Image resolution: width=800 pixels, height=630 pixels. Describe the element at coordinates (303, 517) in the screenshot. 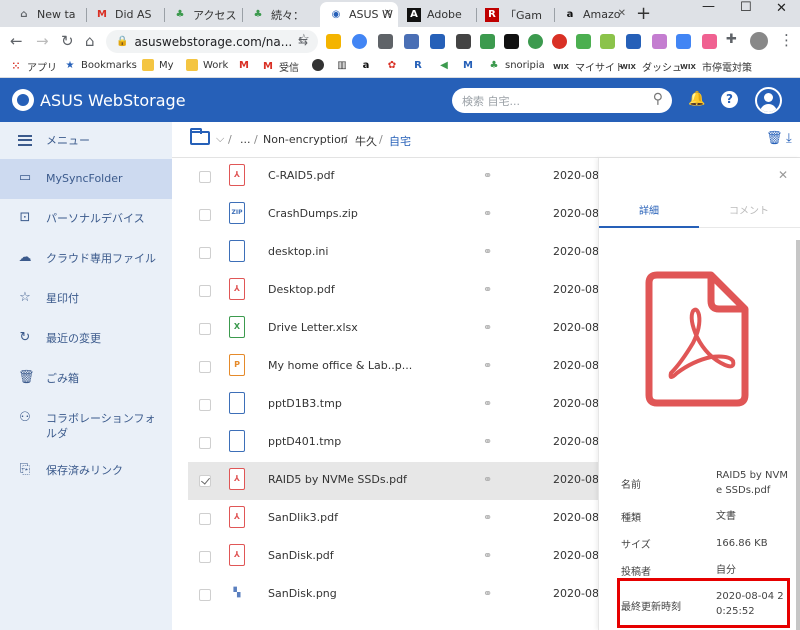

I see `file-name: SanDlik3.pdf` at that location.